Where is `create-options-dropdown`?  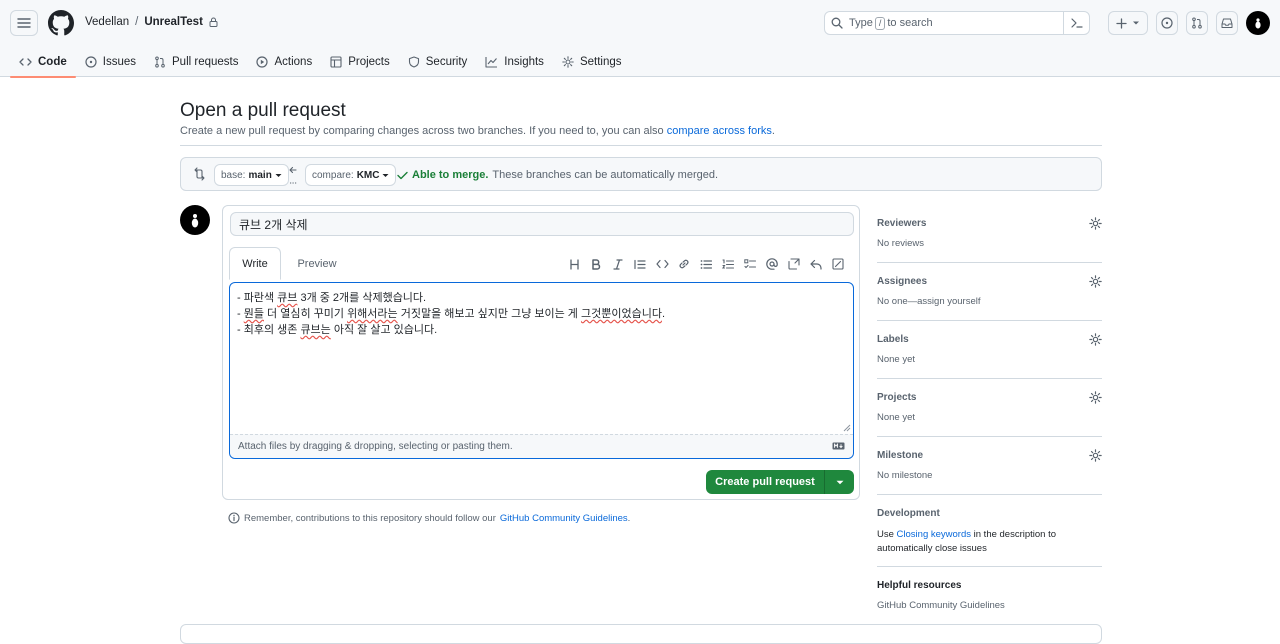 create-options-dropdown is located at coordinates (839, 482).